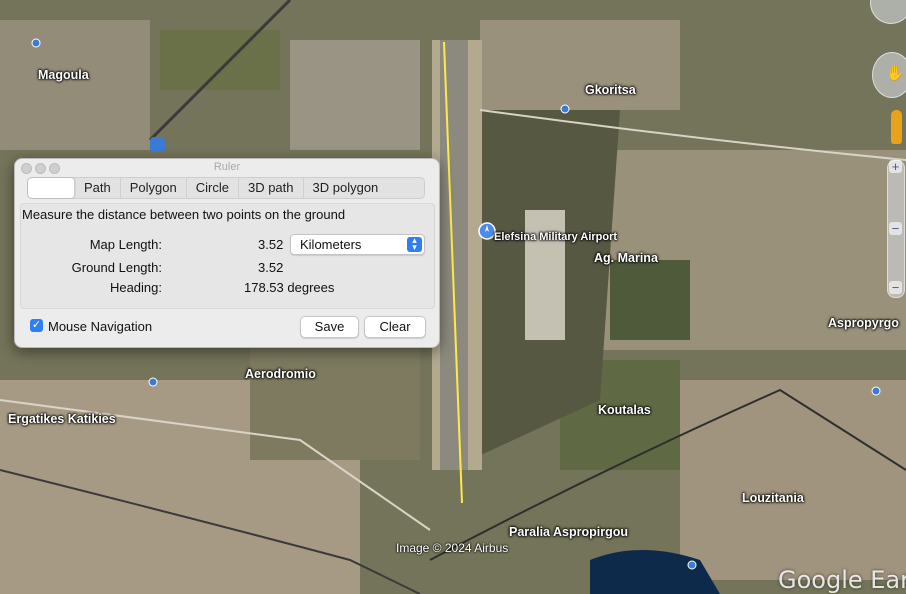 The width and height of the screenshot is (906, 594). What do you see at coordinates (289, 287) in the screenshot?
I see `heading-value: 178.53 degrees` at bounding box center [289, 287].